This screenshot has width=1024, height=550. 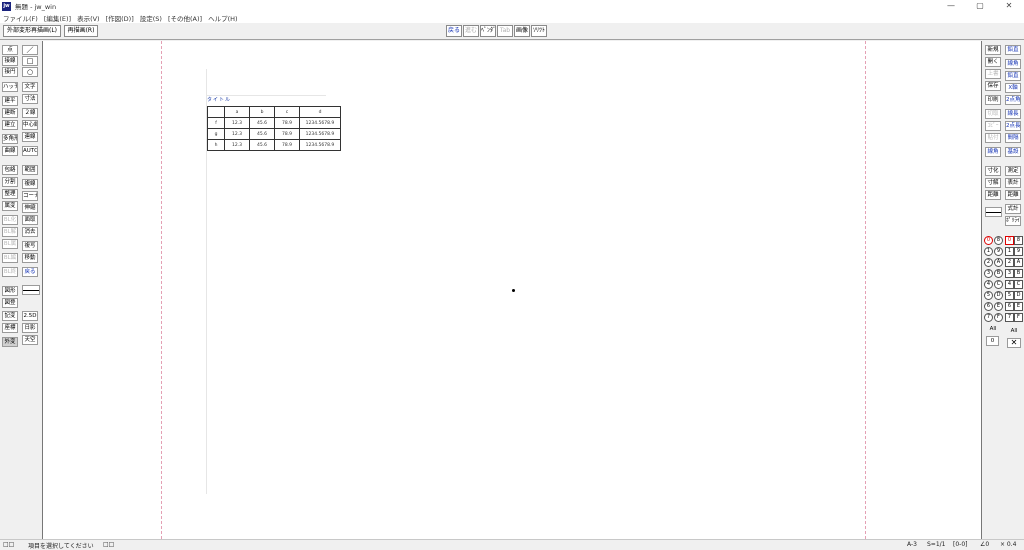 What do you see at coordinates (1013, 126) in the screenshot?
I see `two-point-length-button: 2点長` at bounding box center [1013, 126].